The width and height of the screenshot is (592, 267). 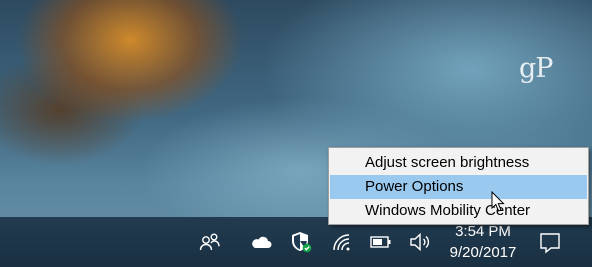 I want to click on wifi-icon, so click(x=341, y=242).